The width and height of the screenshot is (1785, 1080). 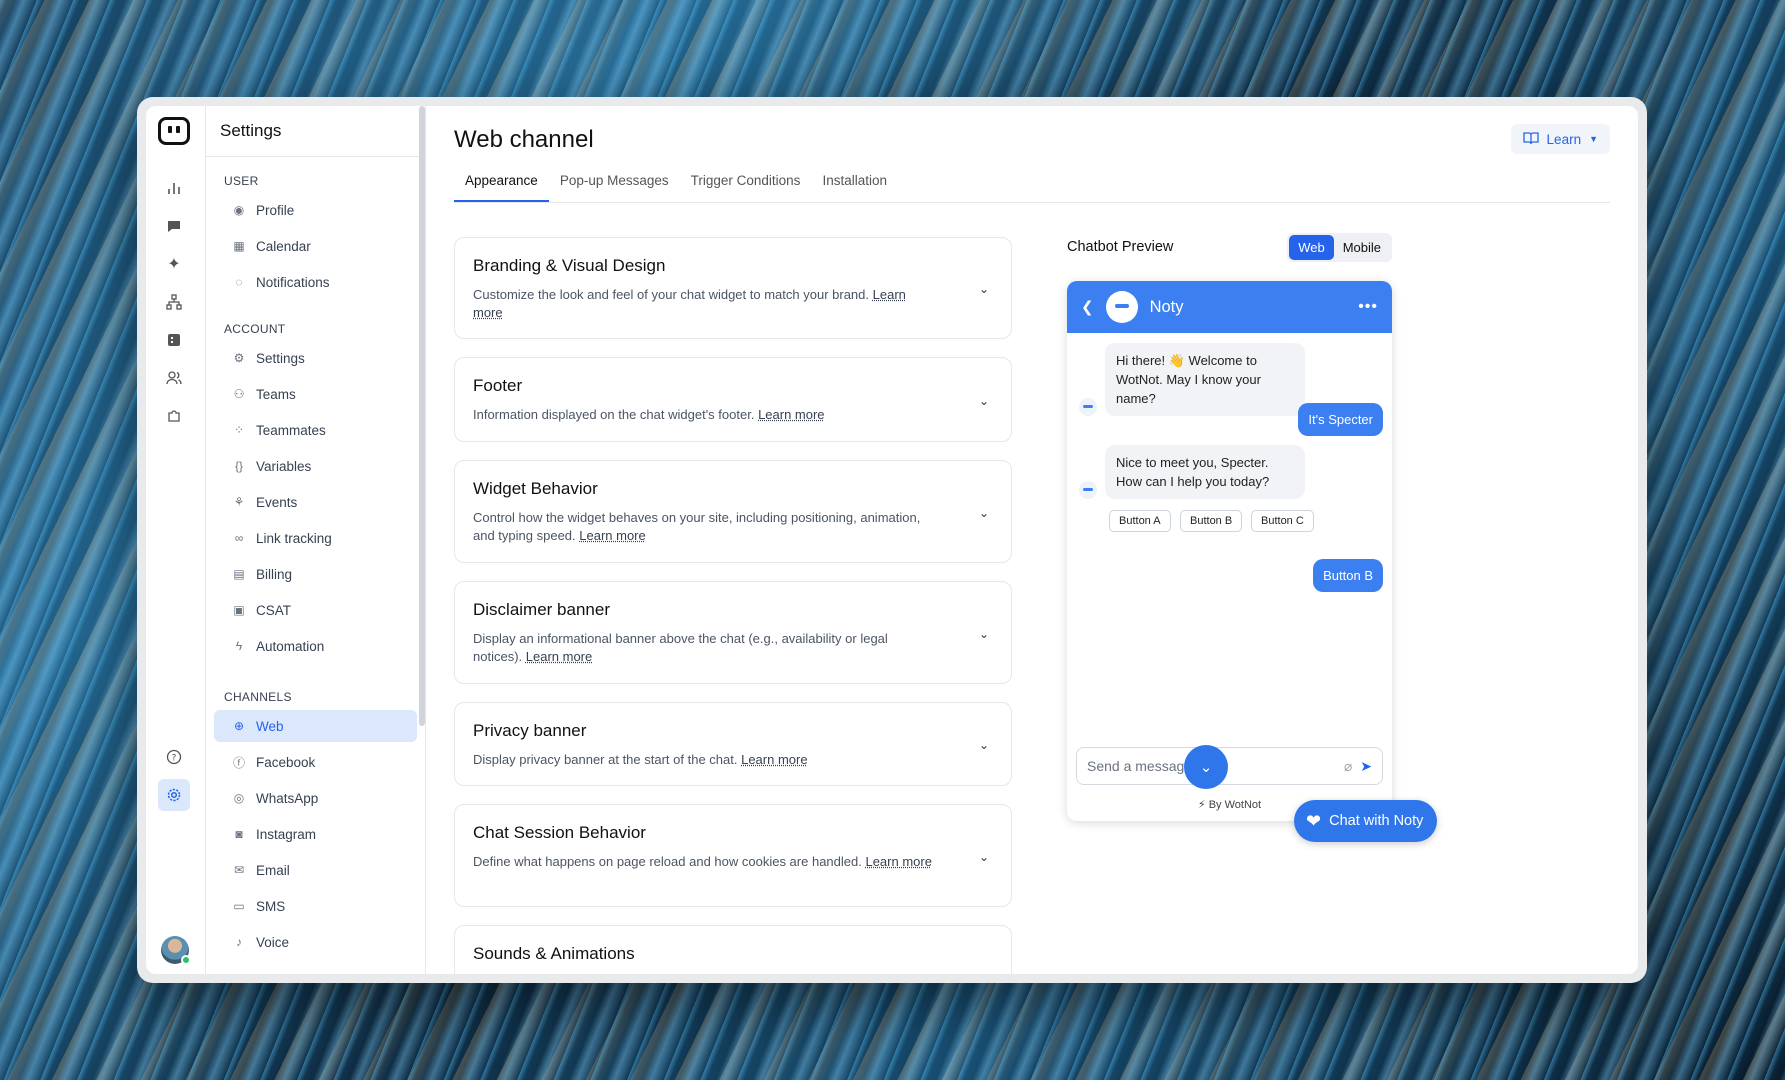 I want to click on section-label-account: ACCOUNT, so click(x=255, y=329).